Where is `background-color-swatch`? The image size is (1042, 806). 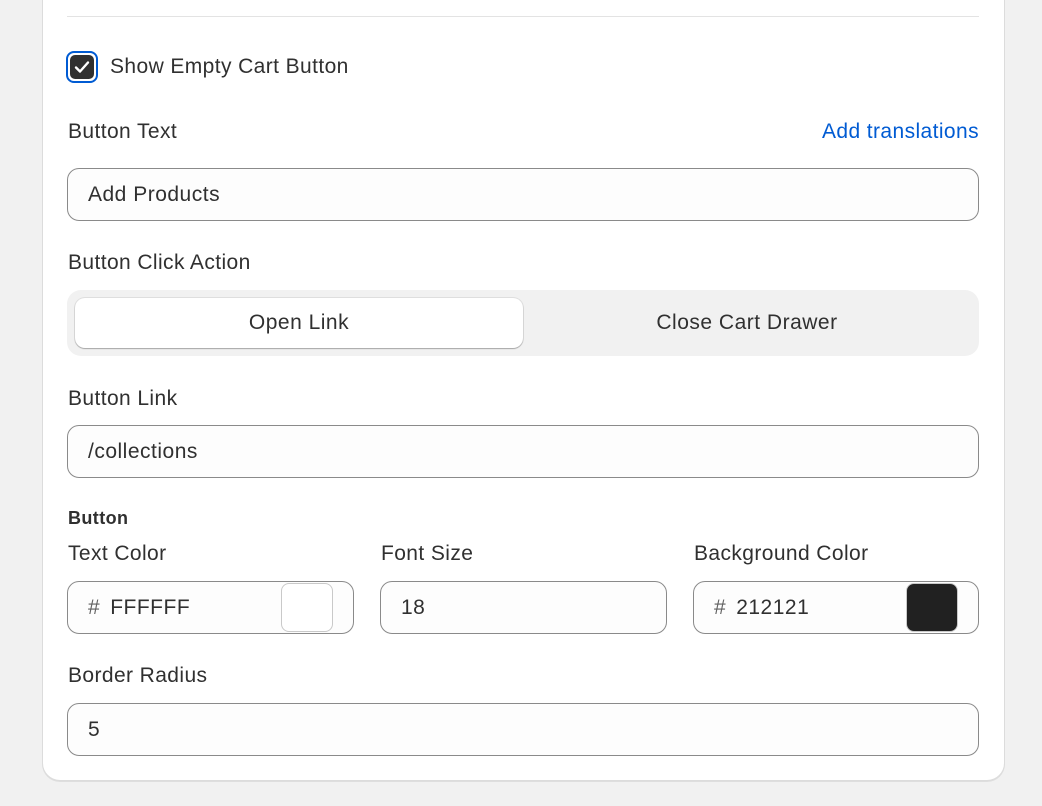
background-color-swatch is located at coordinates (932, 607).